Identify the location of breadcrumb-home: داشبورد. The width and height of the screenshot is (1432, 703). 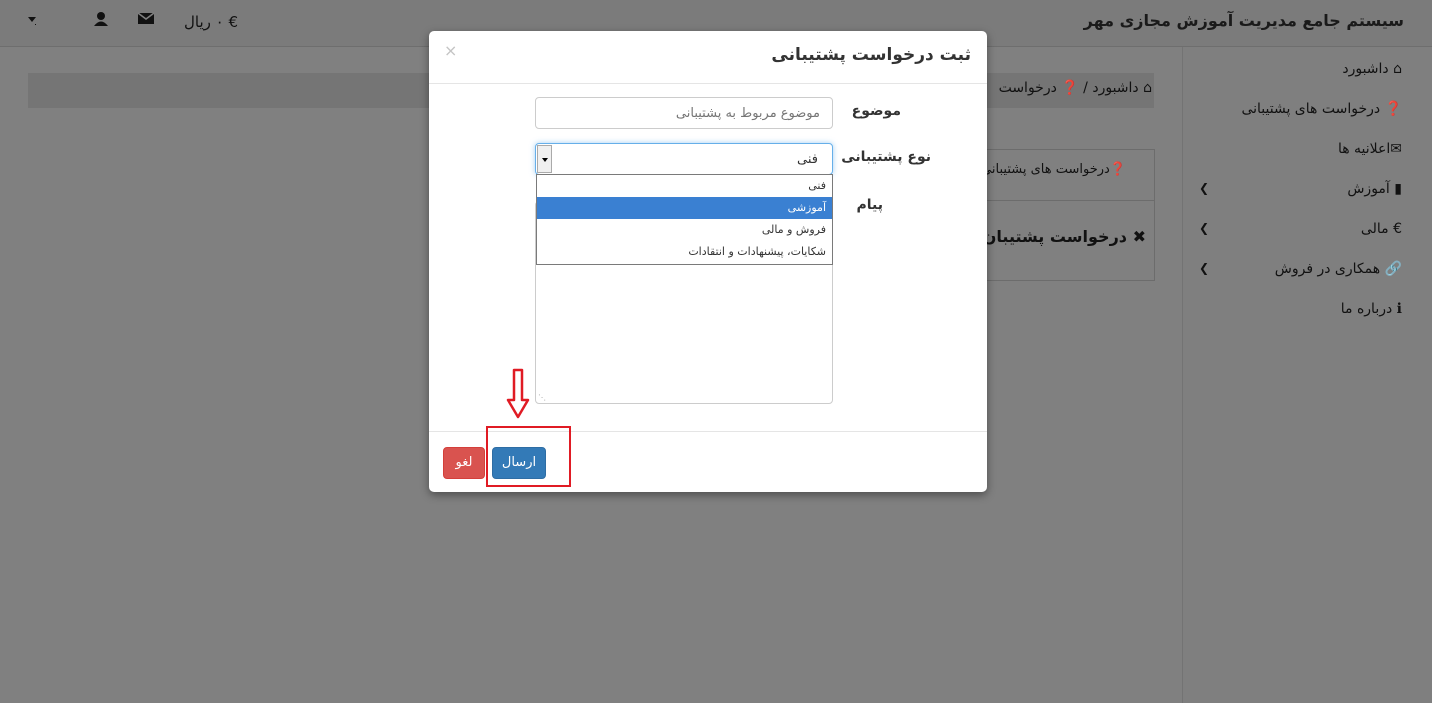
(1115, 88).